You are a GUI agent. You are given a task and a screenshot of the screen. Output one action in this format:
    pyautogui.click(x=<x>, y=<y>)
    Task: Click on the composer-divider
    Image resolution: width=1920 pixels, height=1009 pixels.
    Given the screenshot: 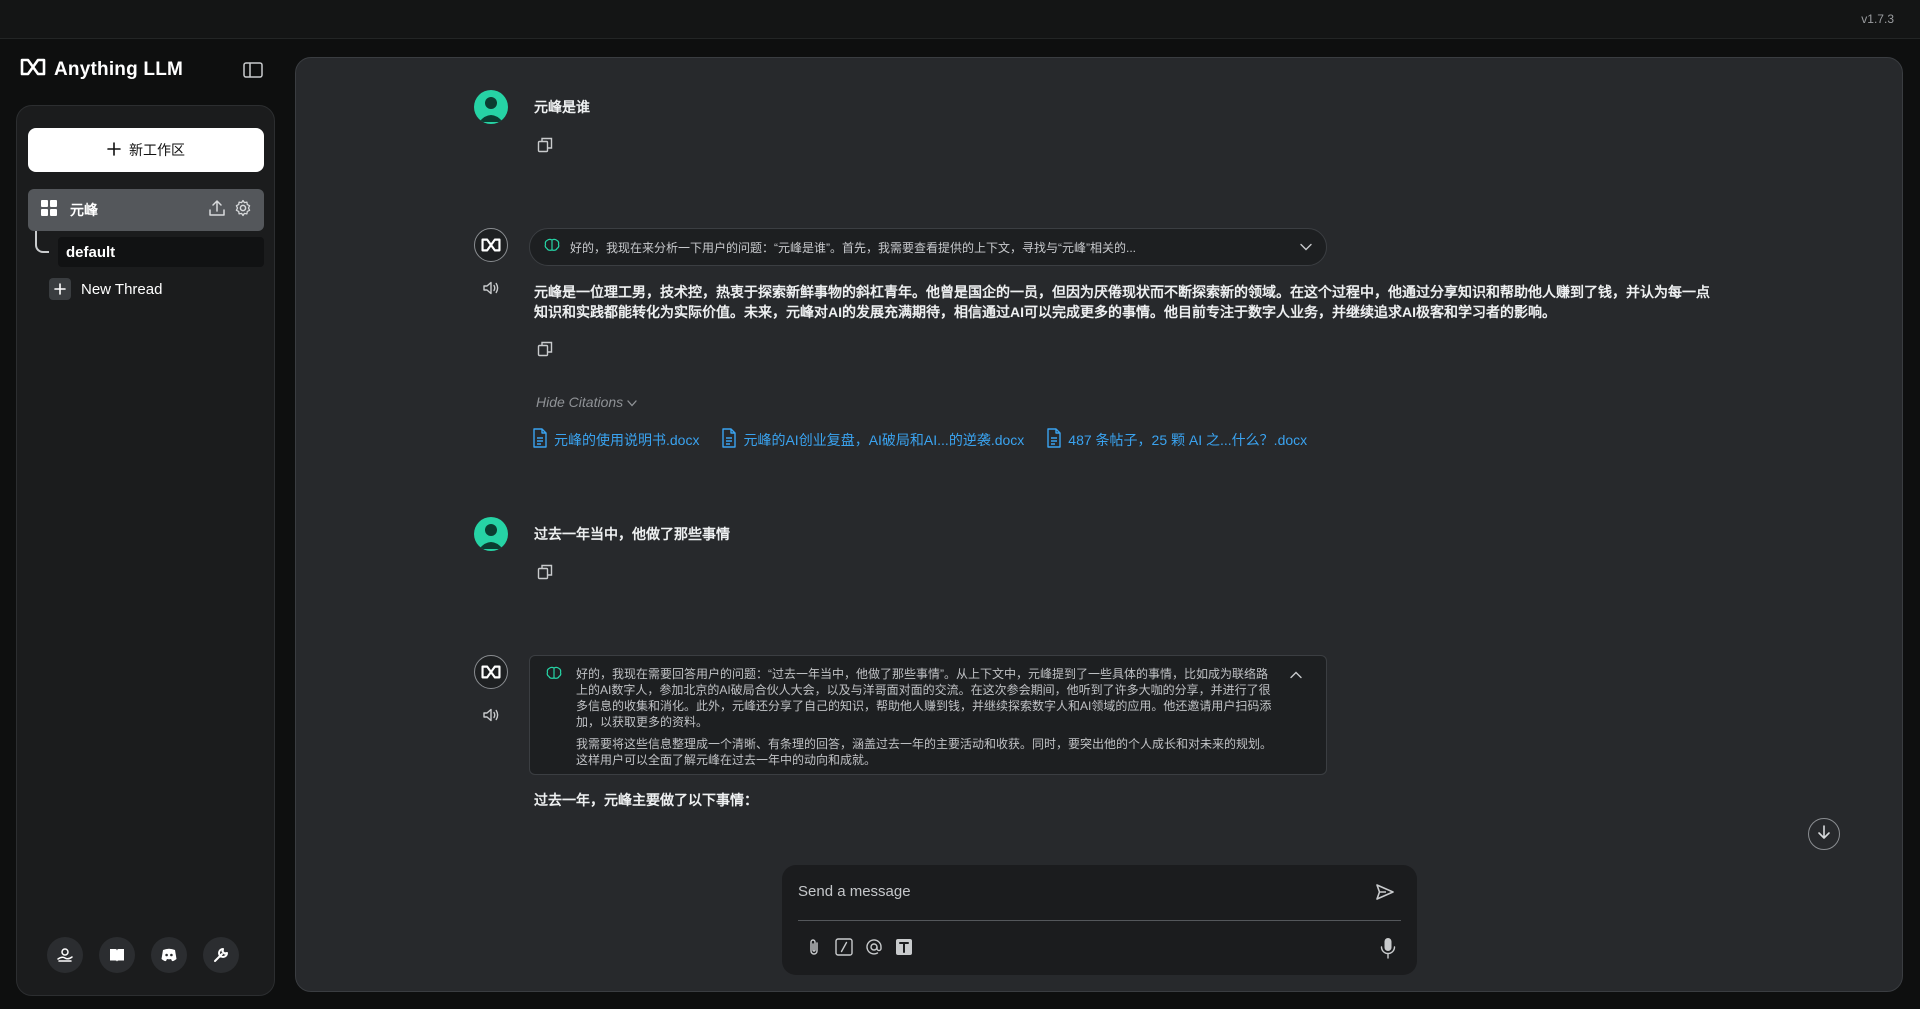 What is the action you would take?
    pyautogui.click(x=1099, y=920)
    